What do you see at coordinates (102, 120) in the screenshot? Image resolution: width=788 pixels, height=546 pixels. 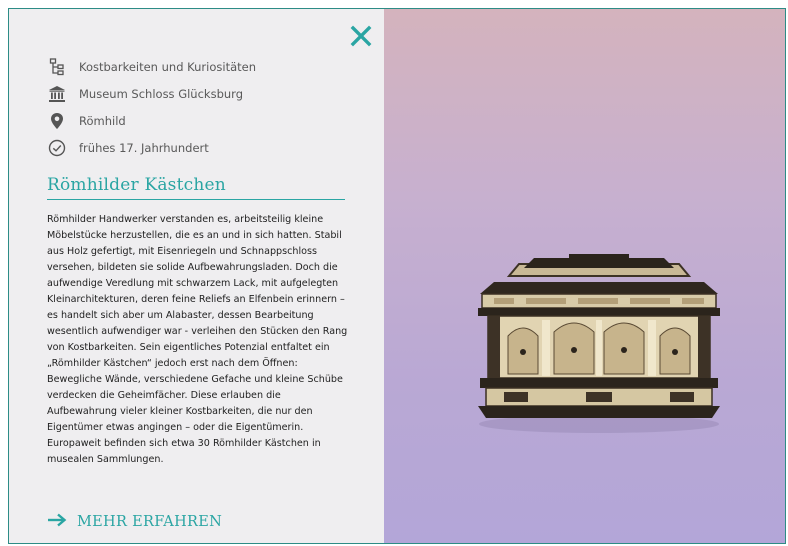 I see `meta-location-text: Römhild` at bounding box center [102, 120].